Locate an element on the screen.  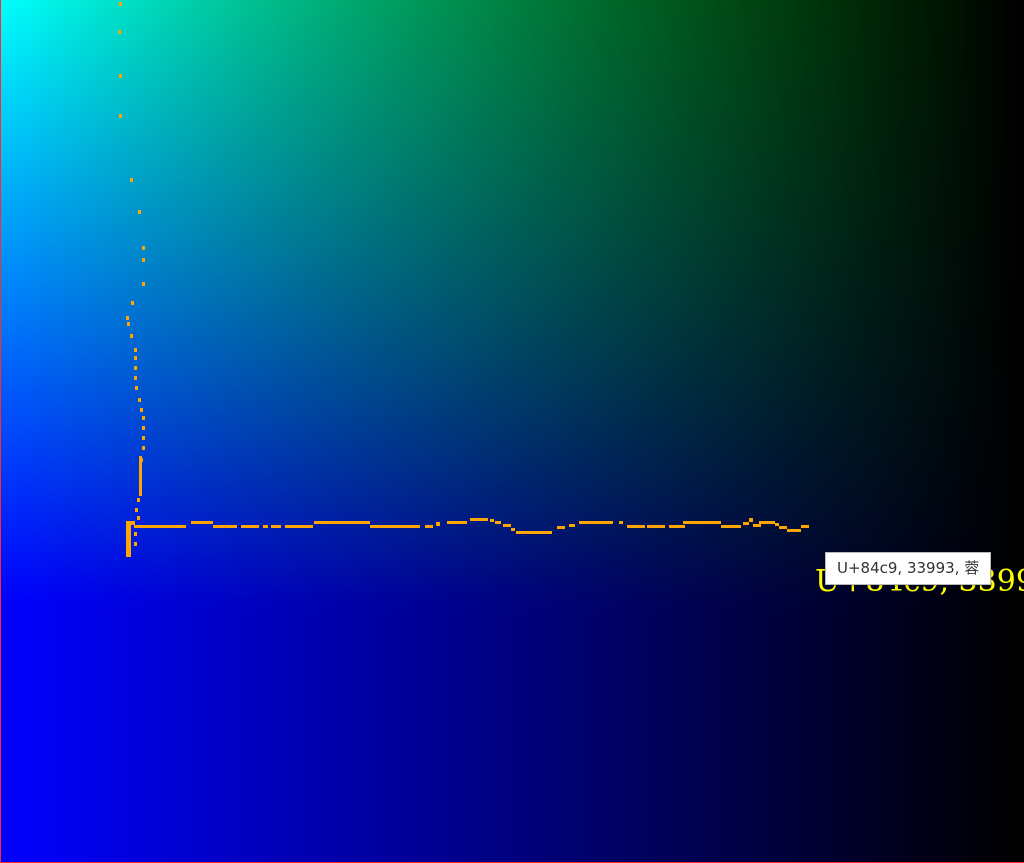
hover-tooltip: U+84c9, 33993, 蓉 is located at coordinates (908, 568).